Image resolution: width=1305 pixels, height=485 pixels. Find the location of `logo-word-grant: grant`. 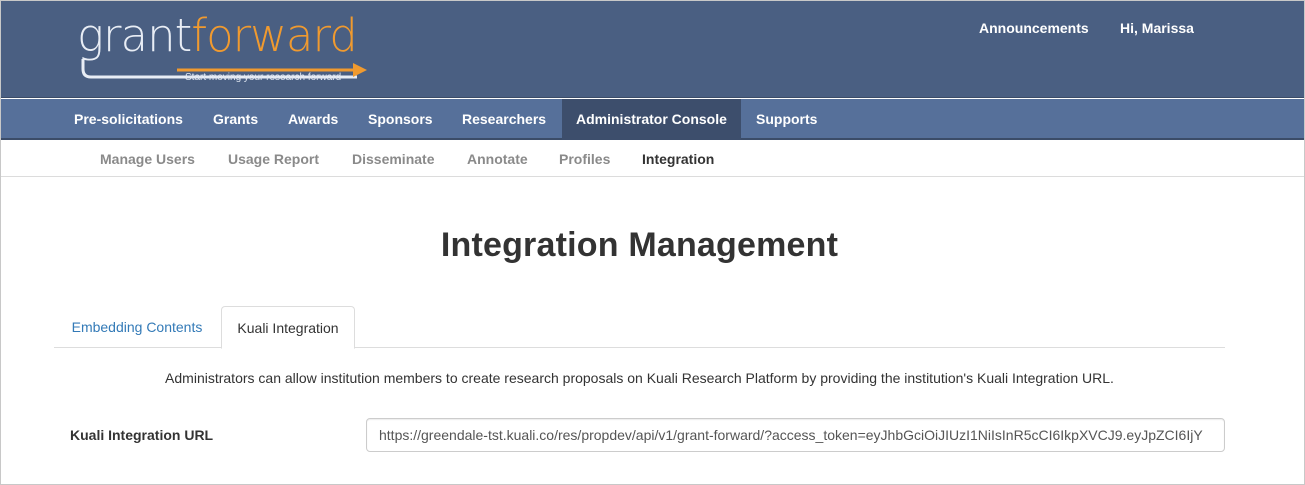

logo-word-grant: grant is located at coordinates (134, 35).